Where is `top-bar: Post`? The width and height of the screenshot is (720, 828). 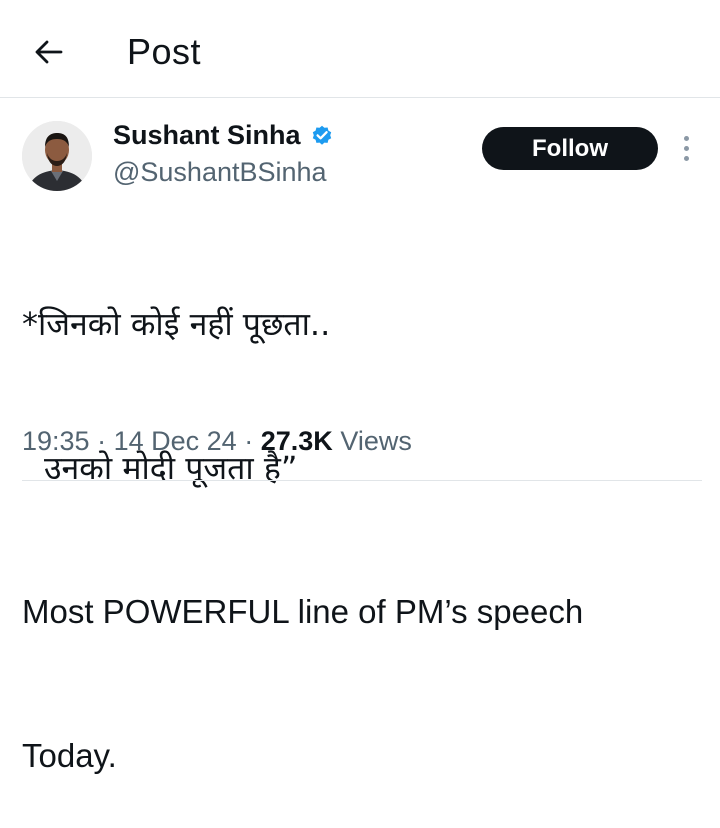 top-bar: Post is located at coordinates (360, 49).